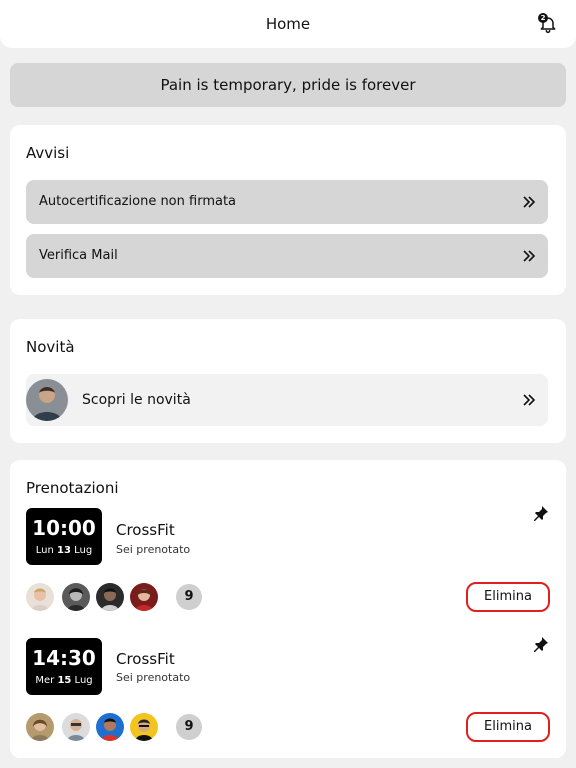  I want to click on avatar, so click(47, 400).